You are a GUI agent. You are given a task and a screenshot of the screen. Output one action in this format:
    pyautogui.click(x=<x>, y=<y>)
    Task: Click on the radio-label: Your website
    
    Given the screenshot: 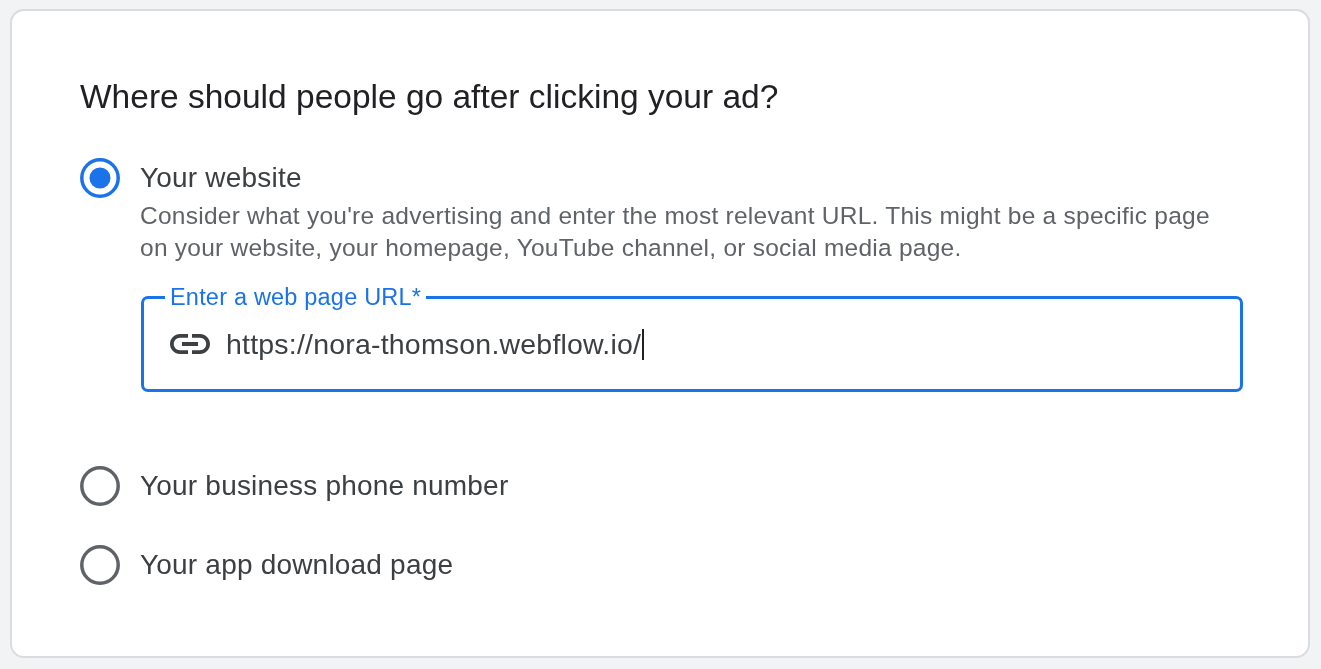 What is the action you would take?
    pyautogui.click(x=221, y=178)
    